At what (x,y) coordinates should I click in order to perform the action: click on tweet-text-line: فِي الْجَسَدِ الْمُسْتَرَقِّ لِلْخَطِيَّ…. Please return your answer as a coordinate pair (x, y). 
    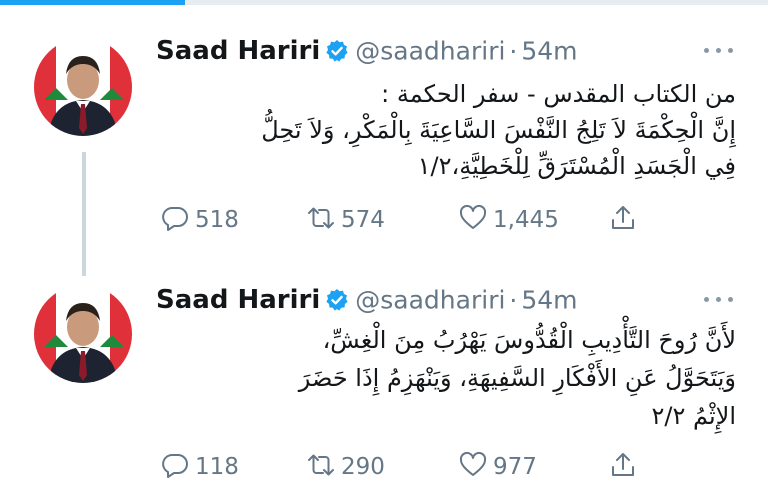
    Looking at the image, I should click on (576, 166).